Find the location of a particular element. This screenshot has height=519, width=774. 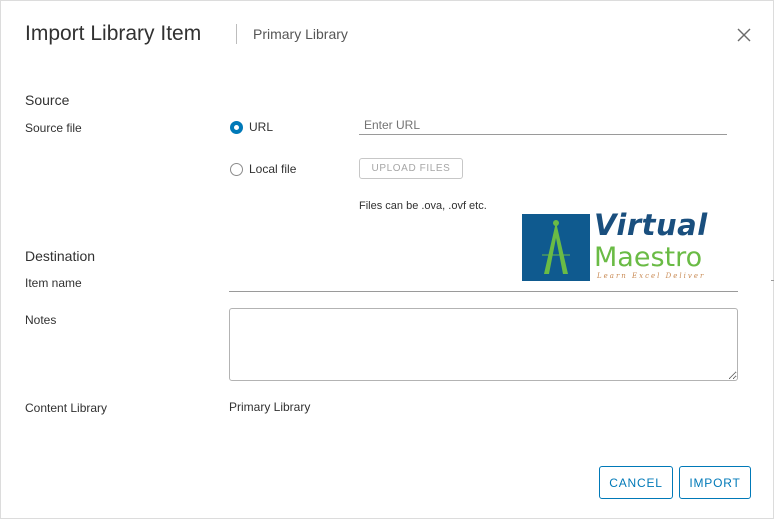

dialog-subtitle: Primary Library is located at coordinates (300, 34).